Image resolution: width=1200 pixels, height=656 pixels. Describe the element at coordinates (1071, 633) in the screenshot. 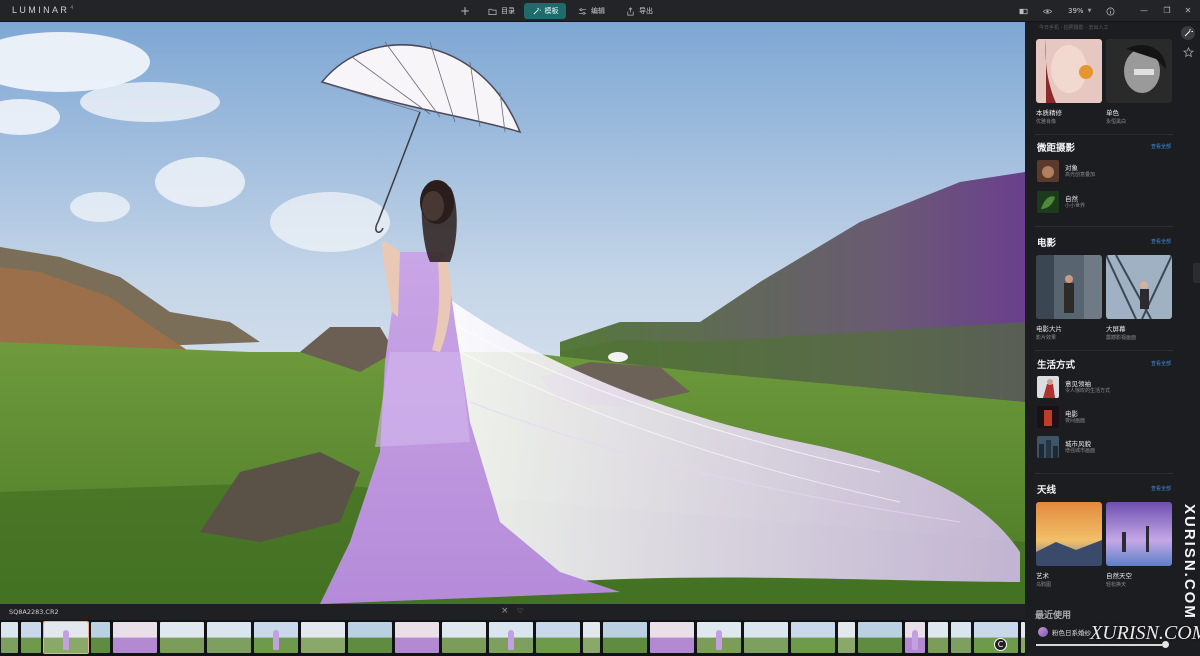

I see `recent-template-name: 粉色日系婚纱` at that location.